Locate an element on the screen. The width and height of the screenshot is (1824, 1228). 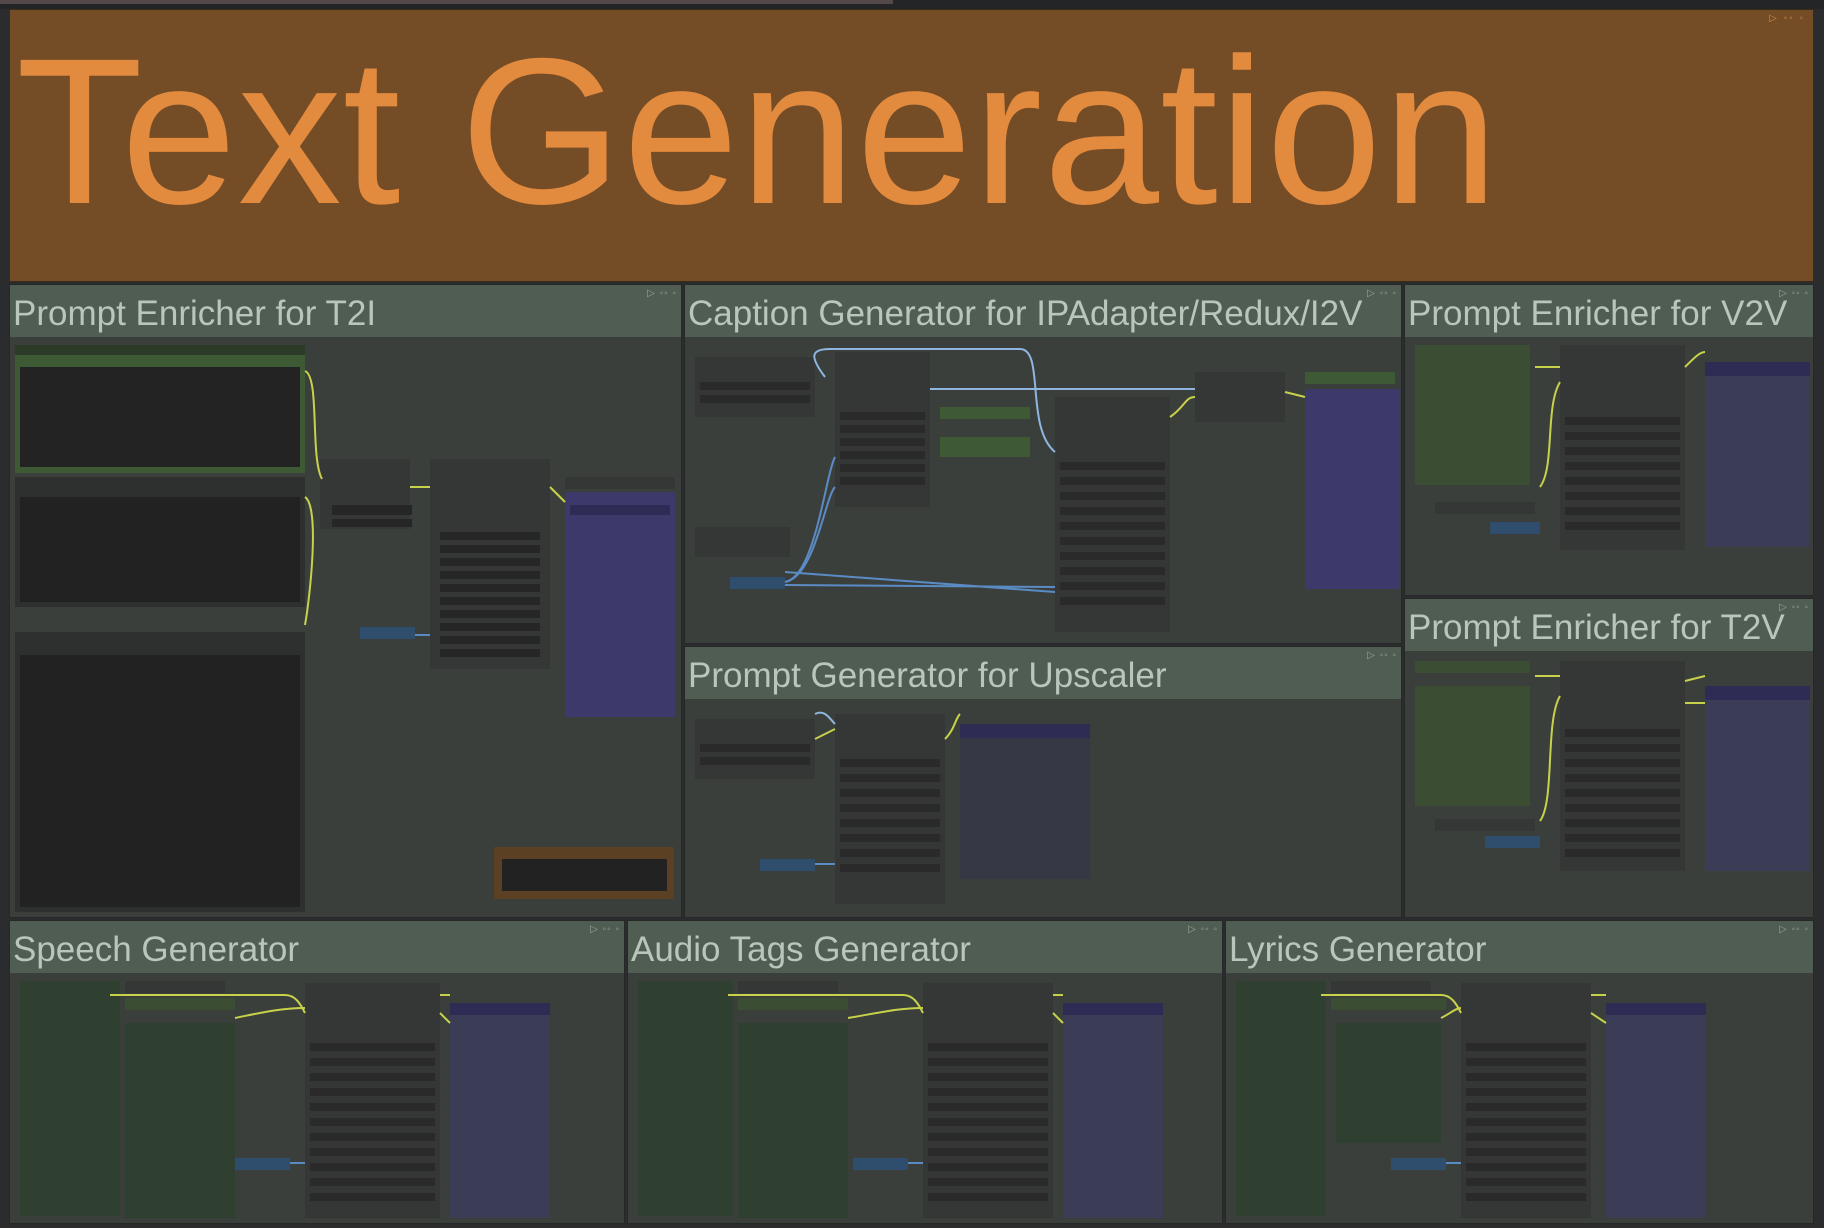
group-audio-tags-generator: Audio Tags Generator ▷ ◦◦ ◦ is located at coordinates (925, 1072).